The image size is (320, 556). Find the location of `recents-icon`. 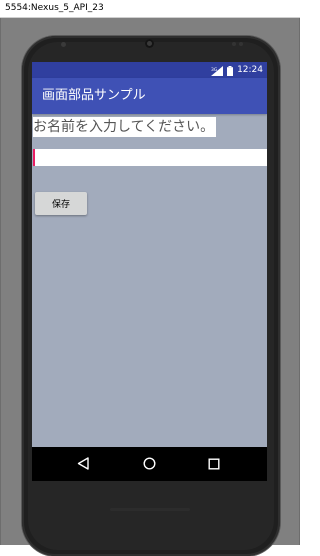

recents-icon is located at coordinates (214, 464).